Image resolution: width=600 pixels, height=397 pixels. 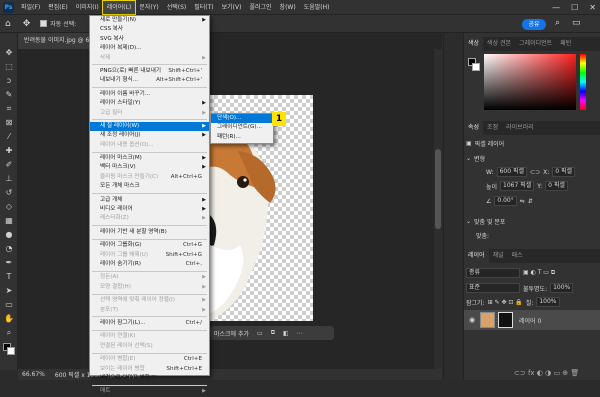 What do you see at coordinates (149, 126) in the screenshot?
I see `menu-item: 새 칠 레이어(W) ▶` at bounding box center [149, 126].